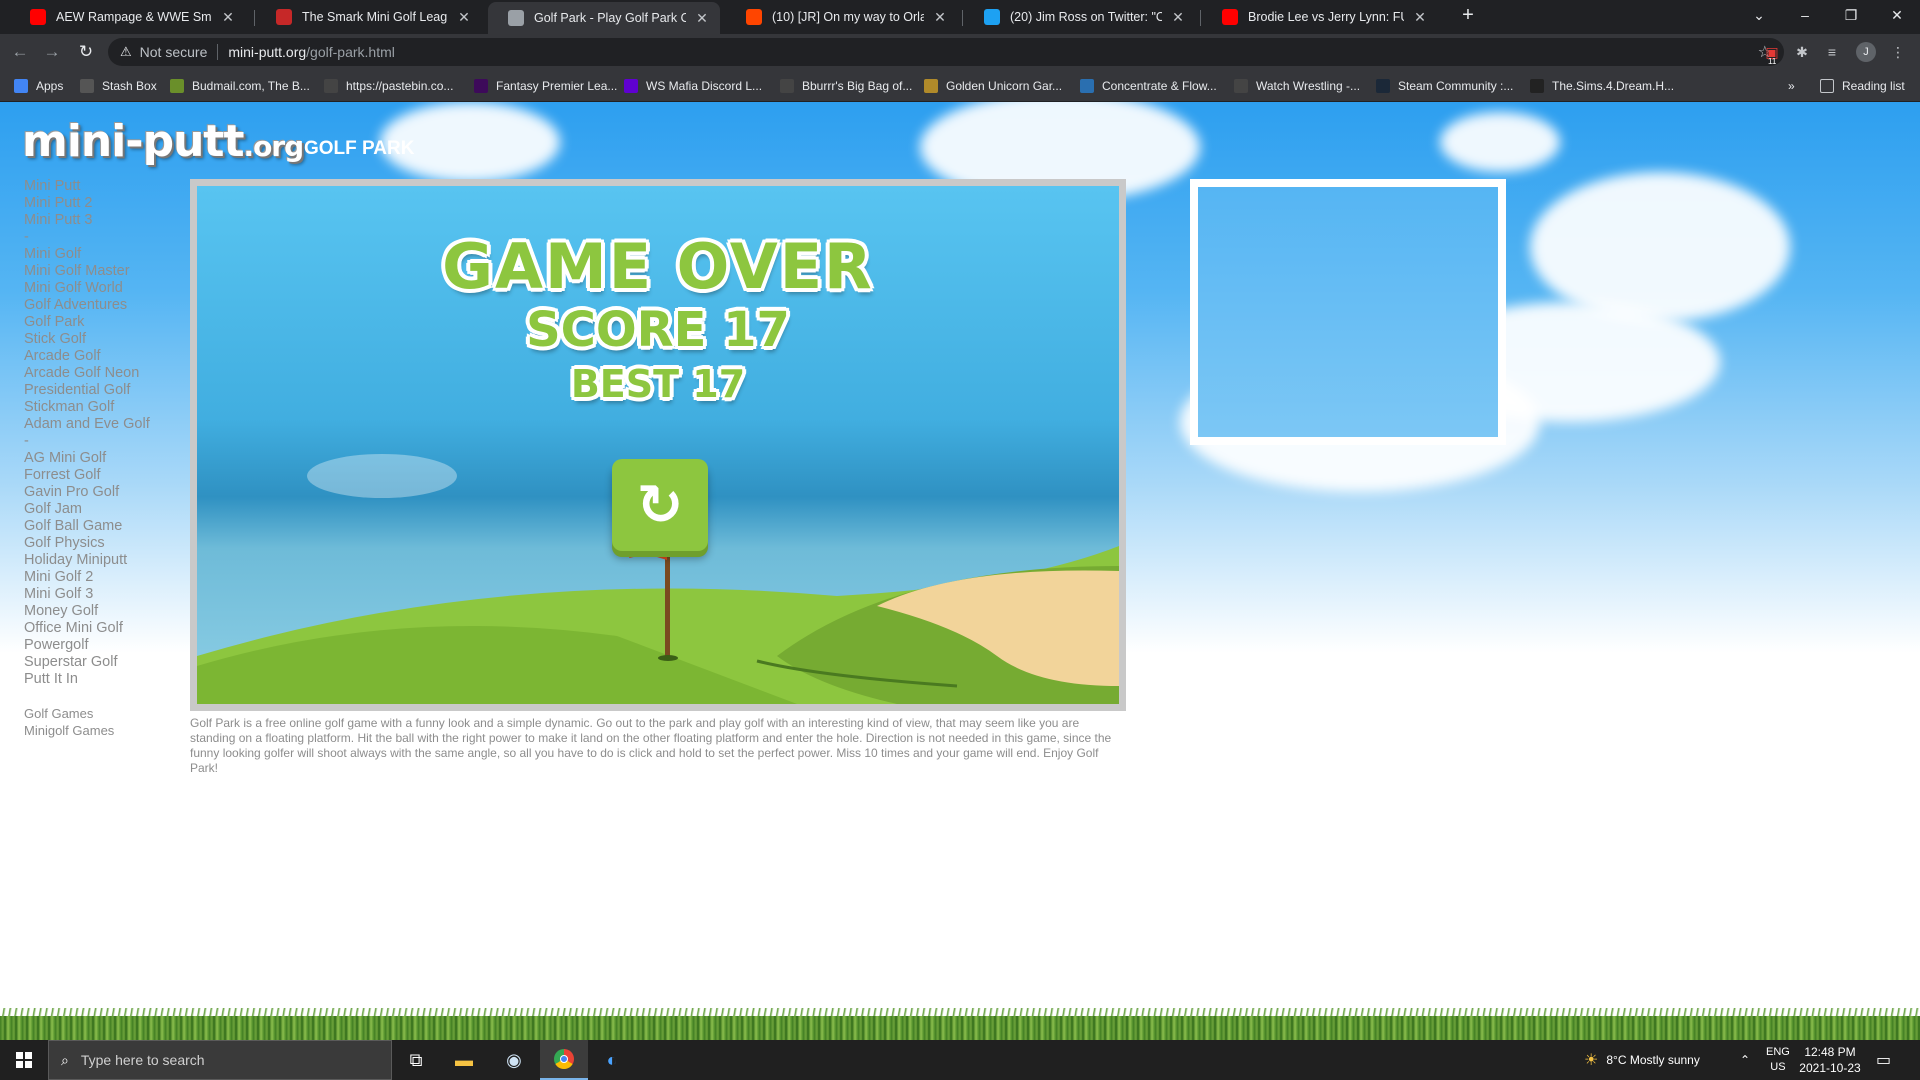  I want to click on sidebar-link: Mini Putt 3, so click(104, 220).